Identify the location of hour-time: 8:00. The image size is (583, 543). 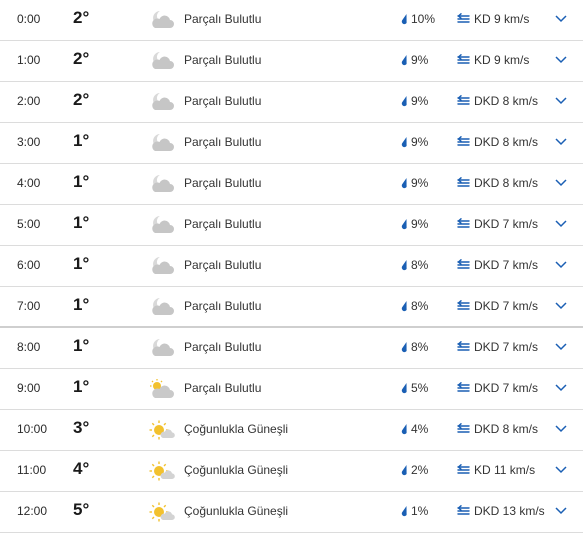
(29, 347).